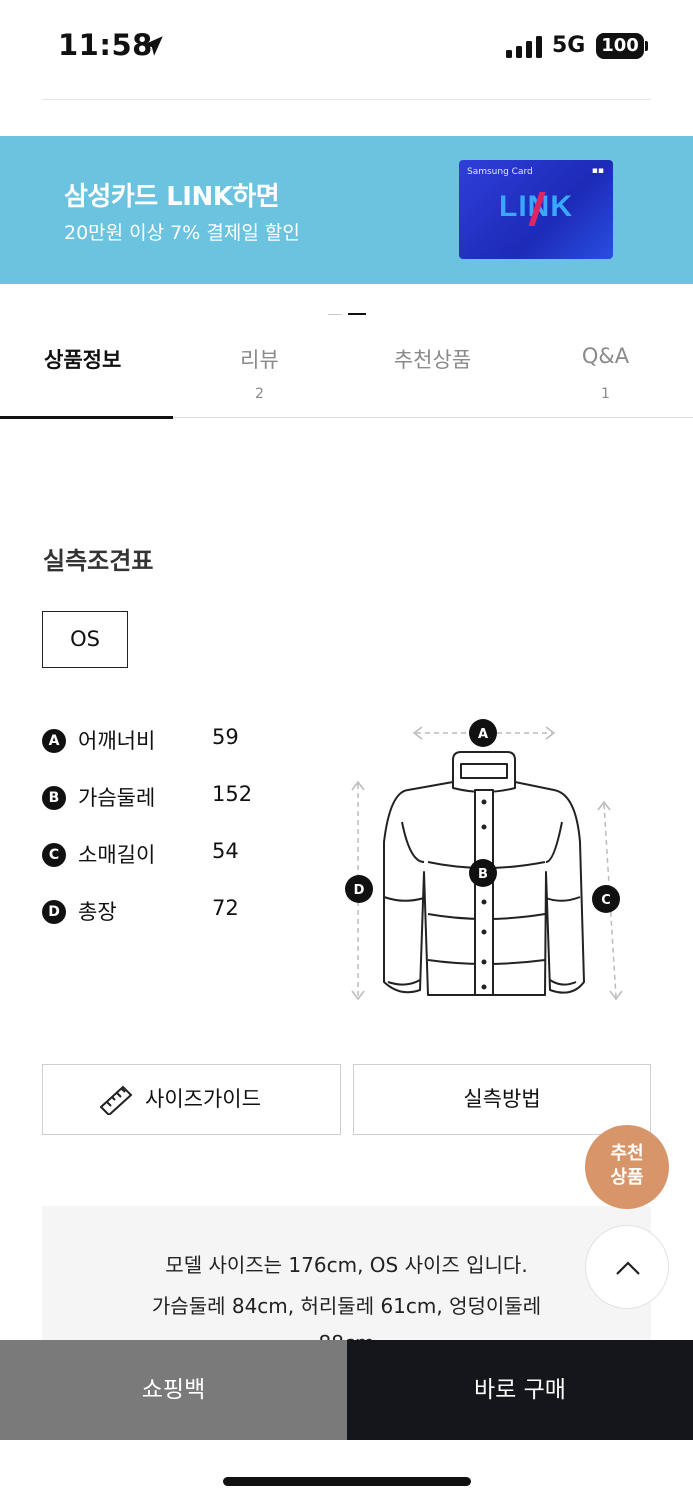 This screenshot has height=1500, width=693. Describe the element at coordinates (620, 46) in the screenshot. I see `battery-icon: 100` at that location.